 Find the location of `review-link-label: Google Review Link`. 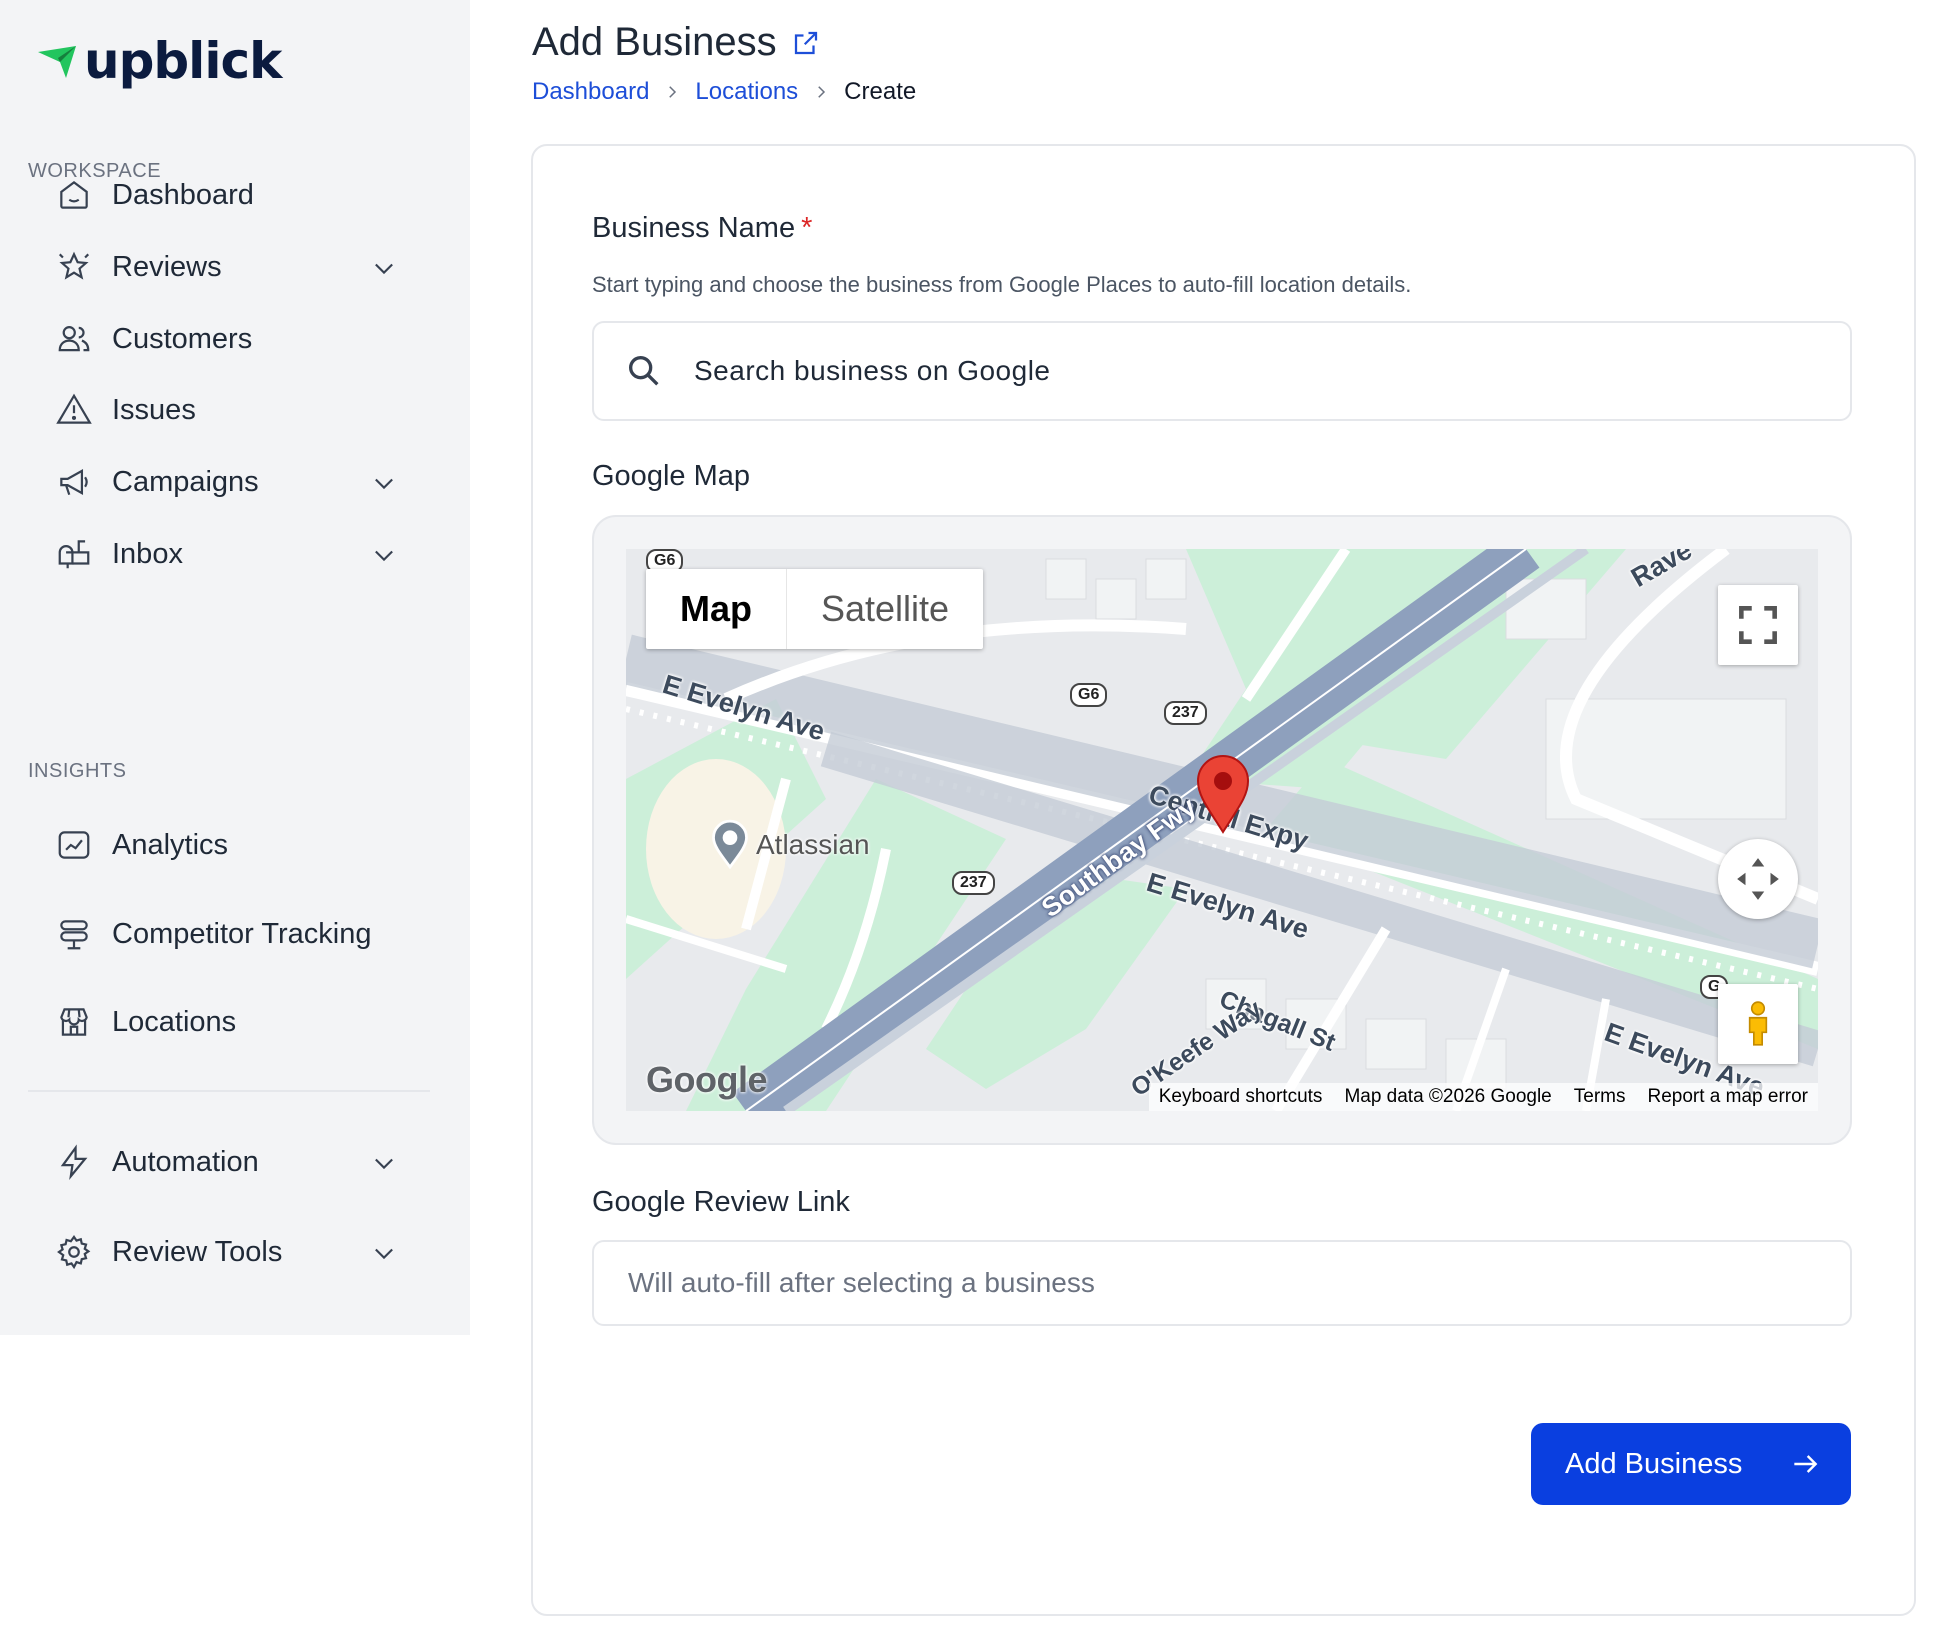

review-link-label: Google Review Link is located at coordinates (721, 1202).